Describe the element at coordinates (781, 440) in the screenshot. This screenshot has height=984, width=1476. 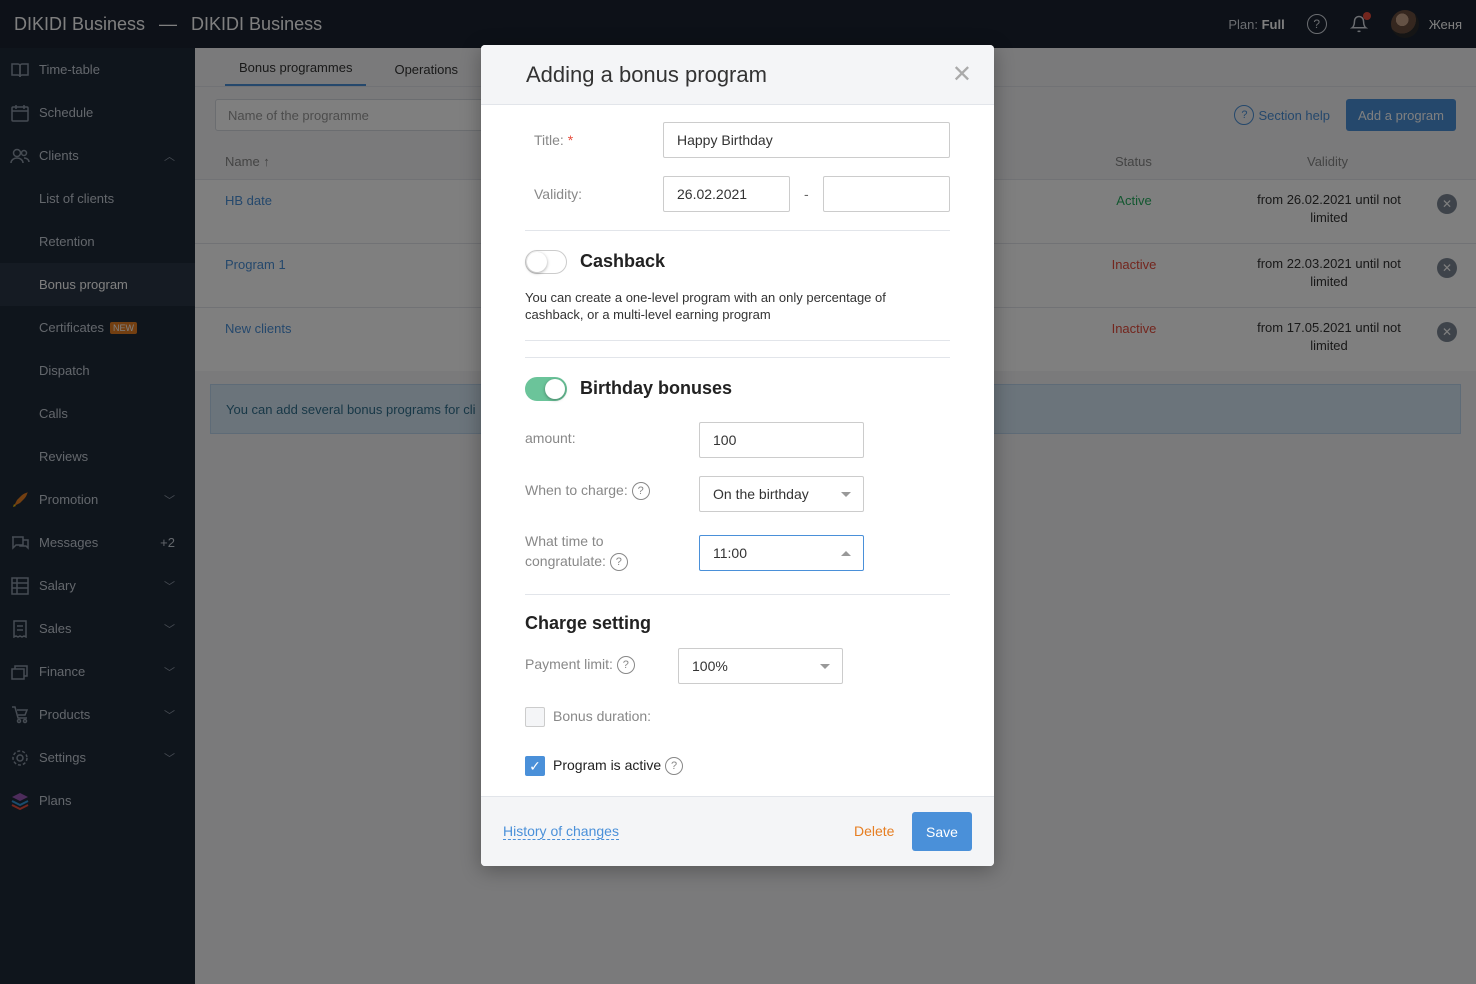
I see `amount-input: 100` at that location.